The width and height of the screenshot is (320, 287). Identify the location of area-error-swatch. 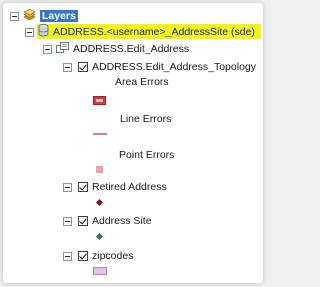
(99, 100).